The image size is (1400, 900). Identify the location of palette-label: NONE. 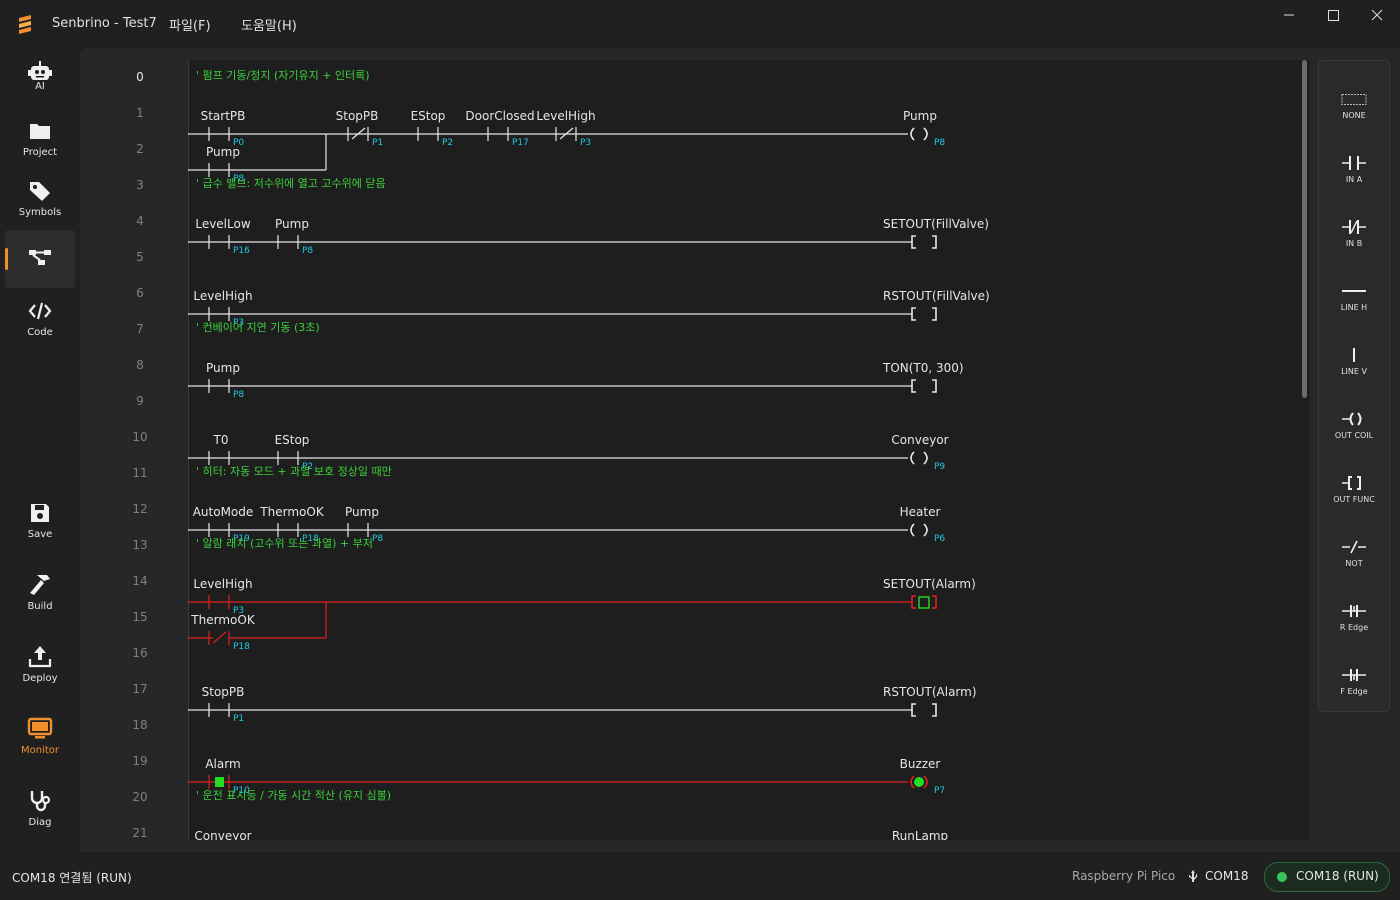
(1354, 115).